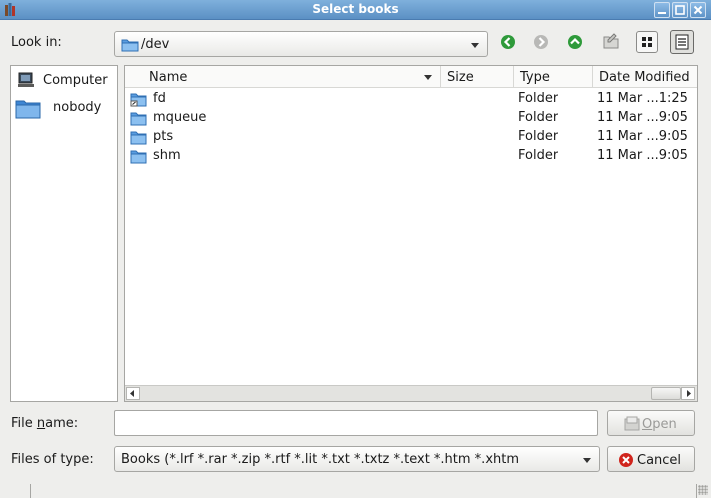 This screenshot has height=498, width=711. I want to click on detail-view-button, so click(682, 42).